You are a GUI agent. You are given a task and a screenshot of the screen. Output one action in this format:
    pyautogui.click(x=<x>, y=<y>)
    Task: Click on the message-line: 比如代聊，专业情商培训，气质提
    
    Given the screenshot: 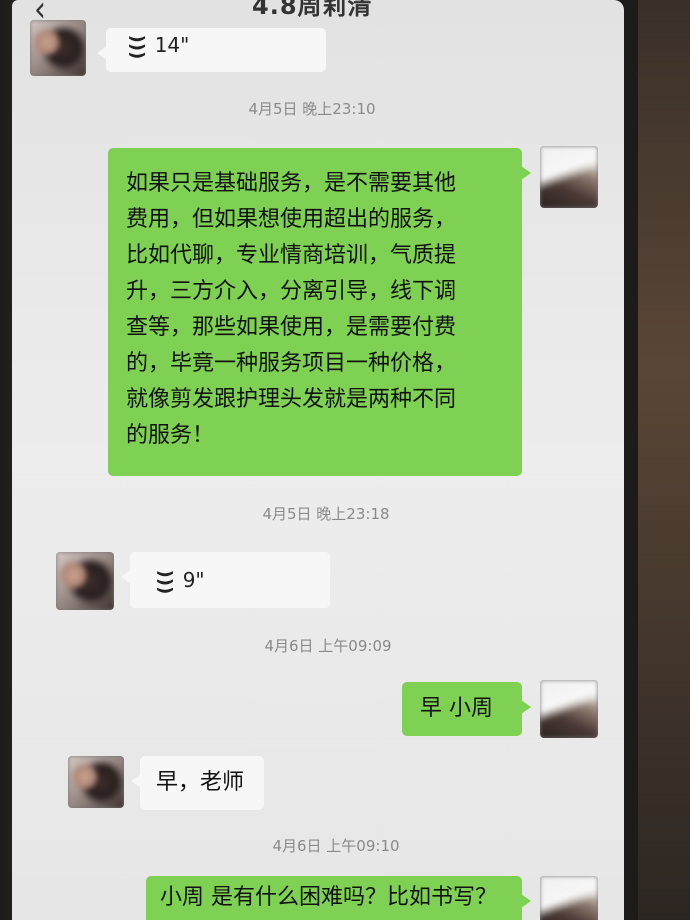 What is the action you would take?
    pyautogui.click(x=291, y=255)
    